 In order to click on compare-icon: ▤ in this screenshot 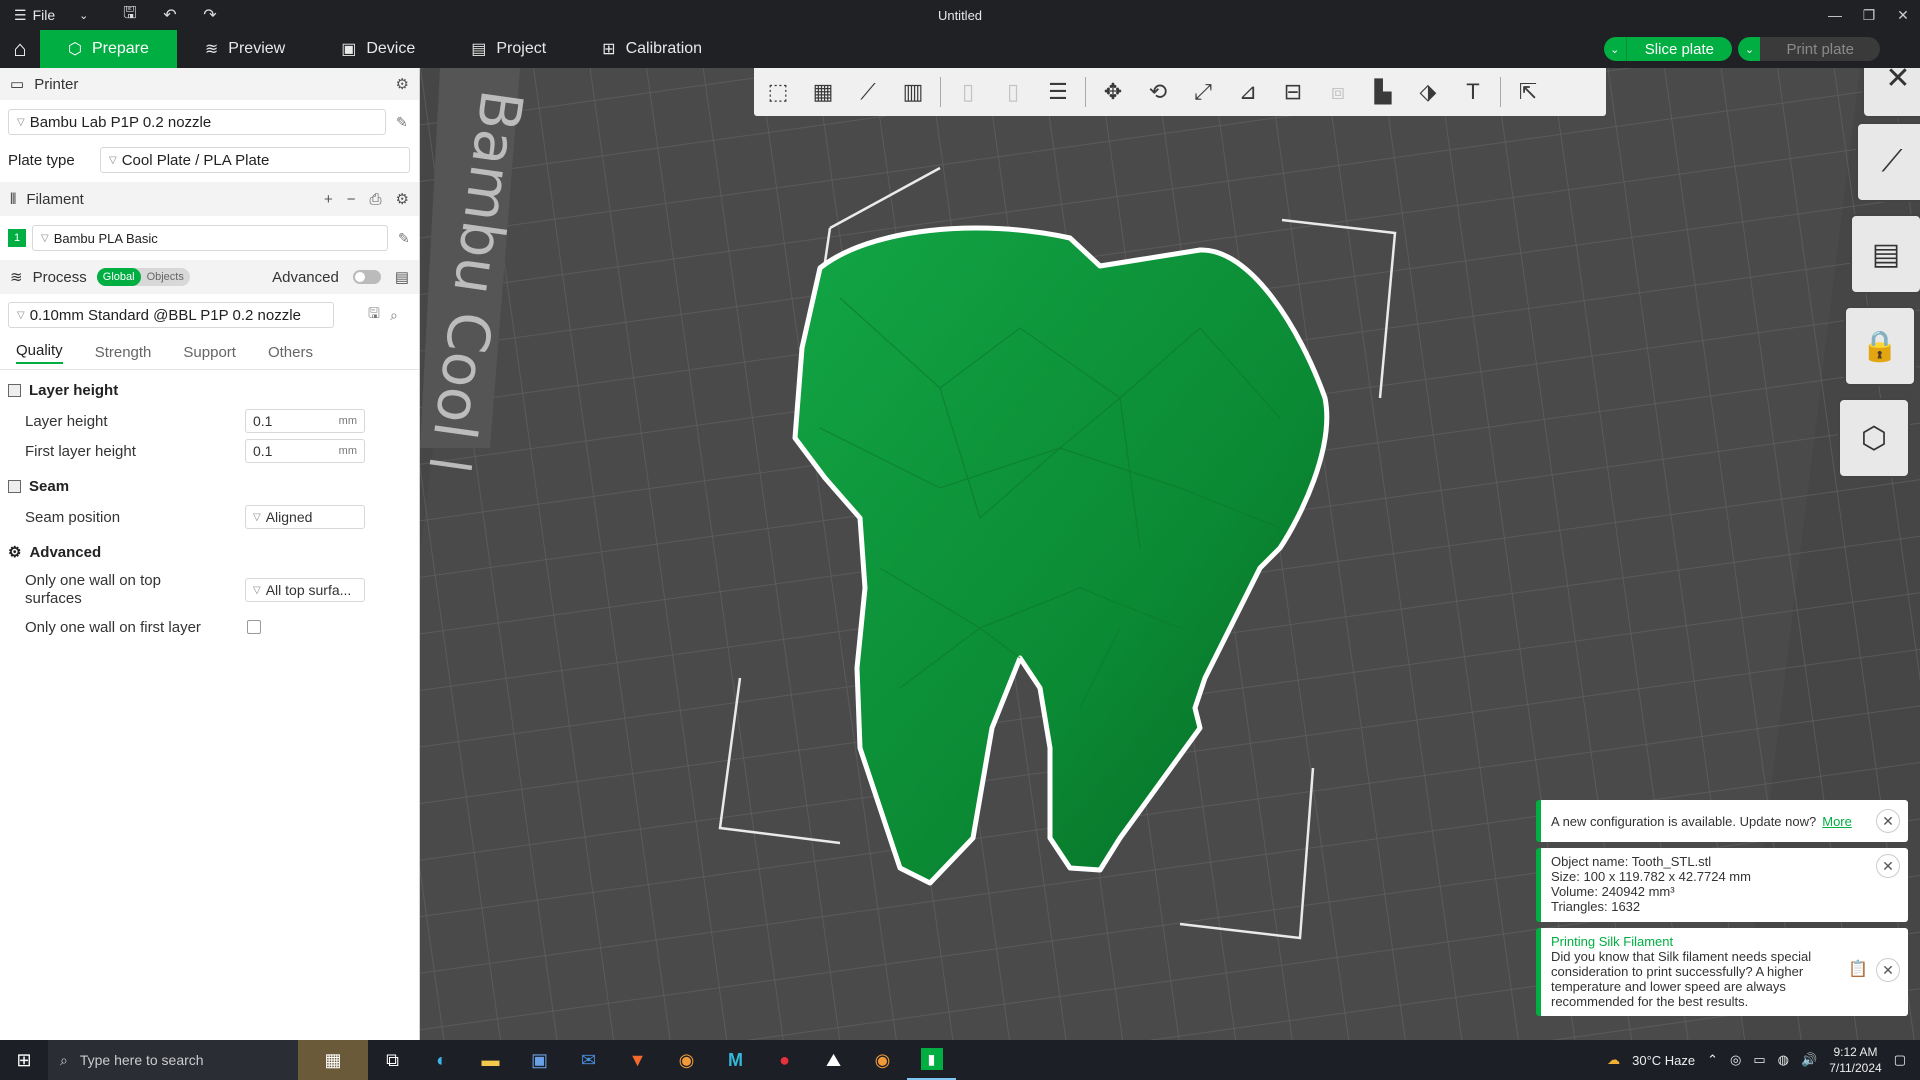, I will do `click(402, 277)`.